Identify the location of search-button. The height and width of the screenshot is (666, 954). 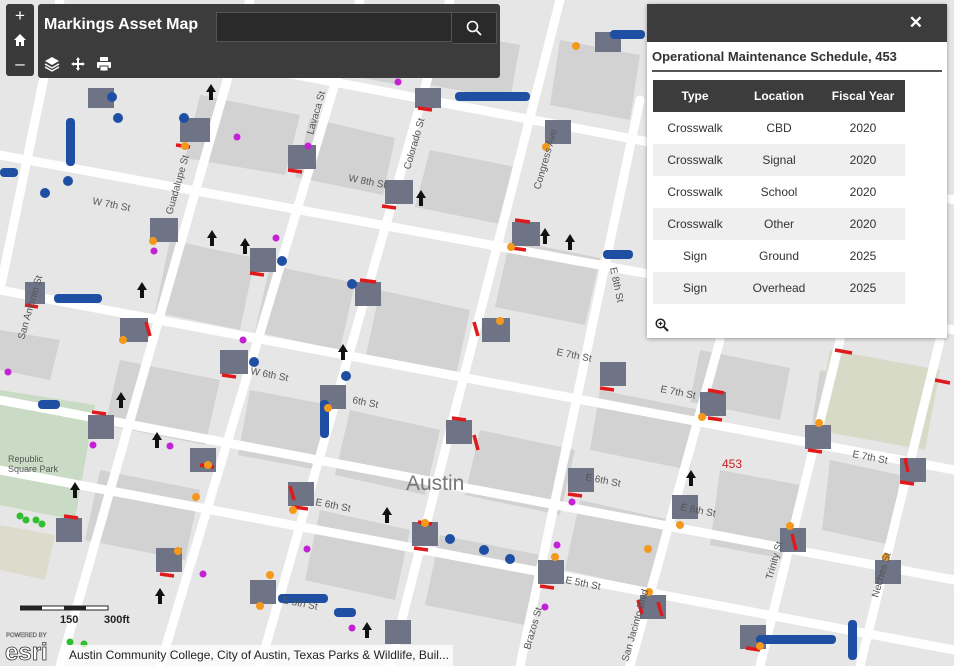
(474, 28).